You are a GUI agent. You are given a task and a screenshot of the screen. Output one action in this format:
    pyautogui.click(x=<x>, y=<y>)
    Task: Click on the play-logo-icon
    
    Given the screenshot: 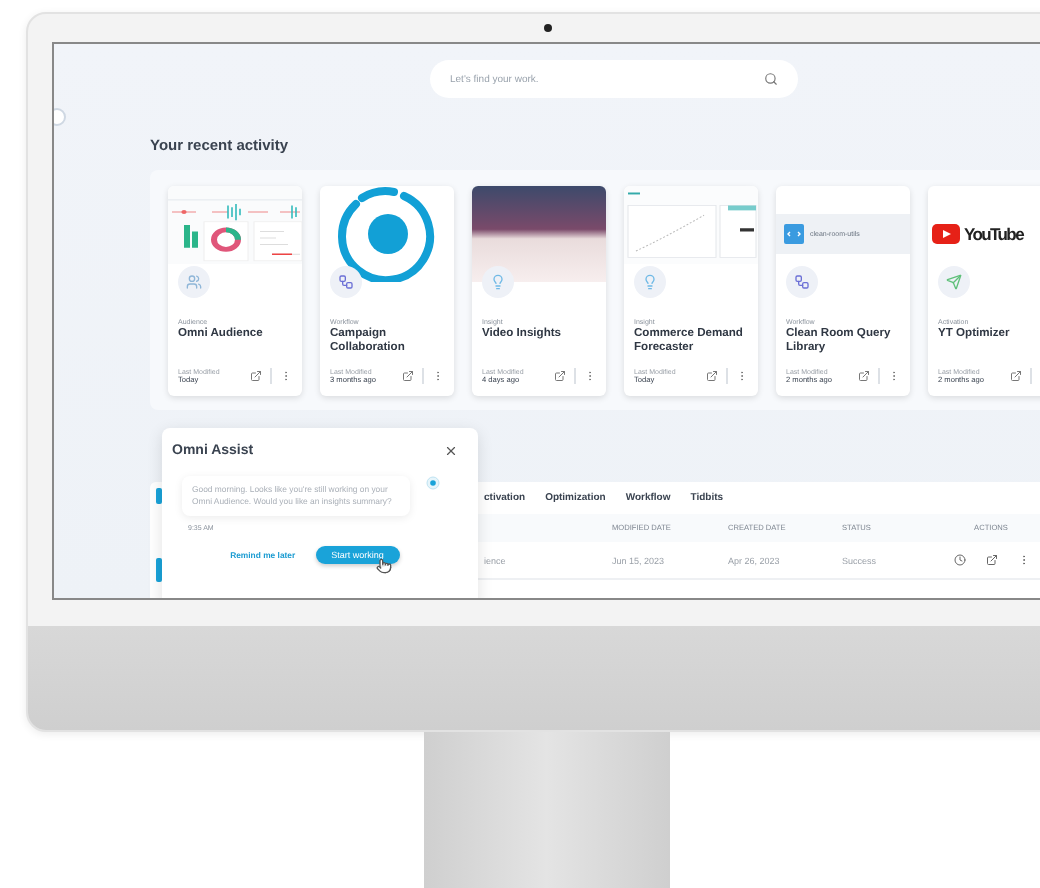 What is the action you would take?
    pyautogui.click(x=946, y=234)
    